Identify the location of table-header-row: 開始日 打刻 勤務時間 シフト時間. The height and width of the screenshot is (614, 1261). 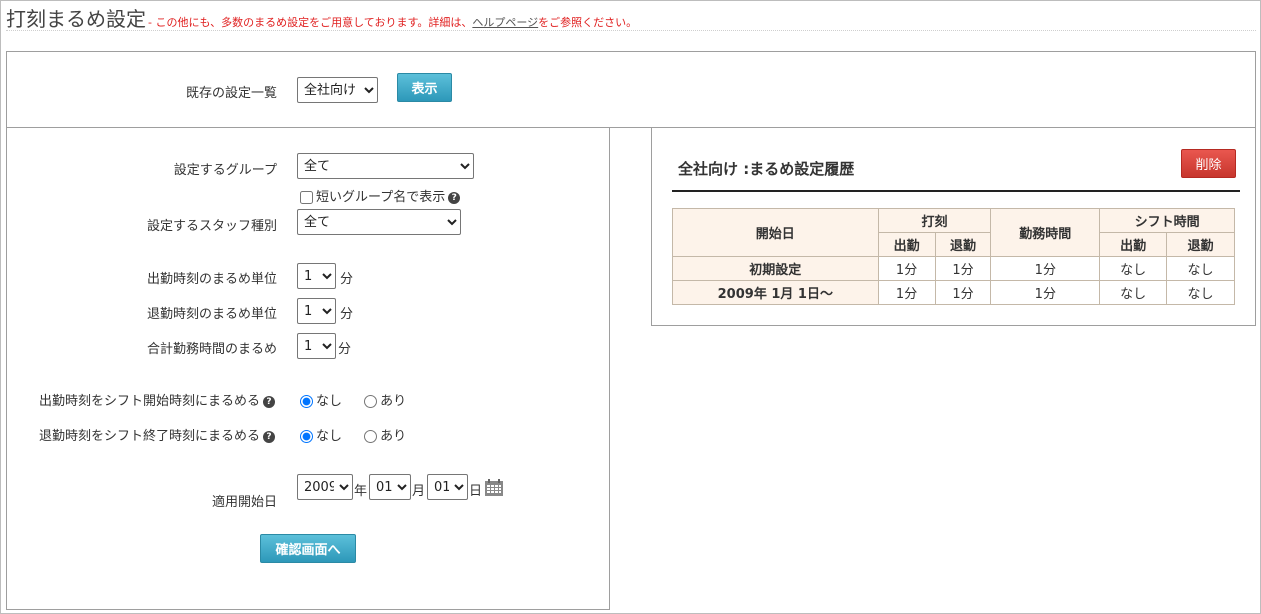
(953, 232).